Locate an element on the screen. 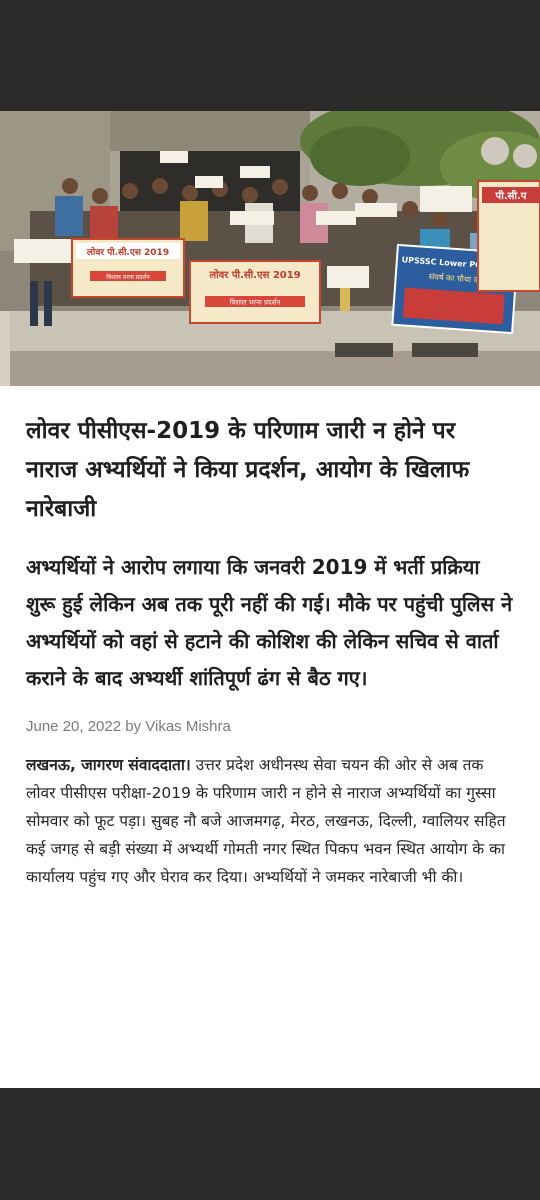  top-dark-bar is located at coordinates (270, 55).